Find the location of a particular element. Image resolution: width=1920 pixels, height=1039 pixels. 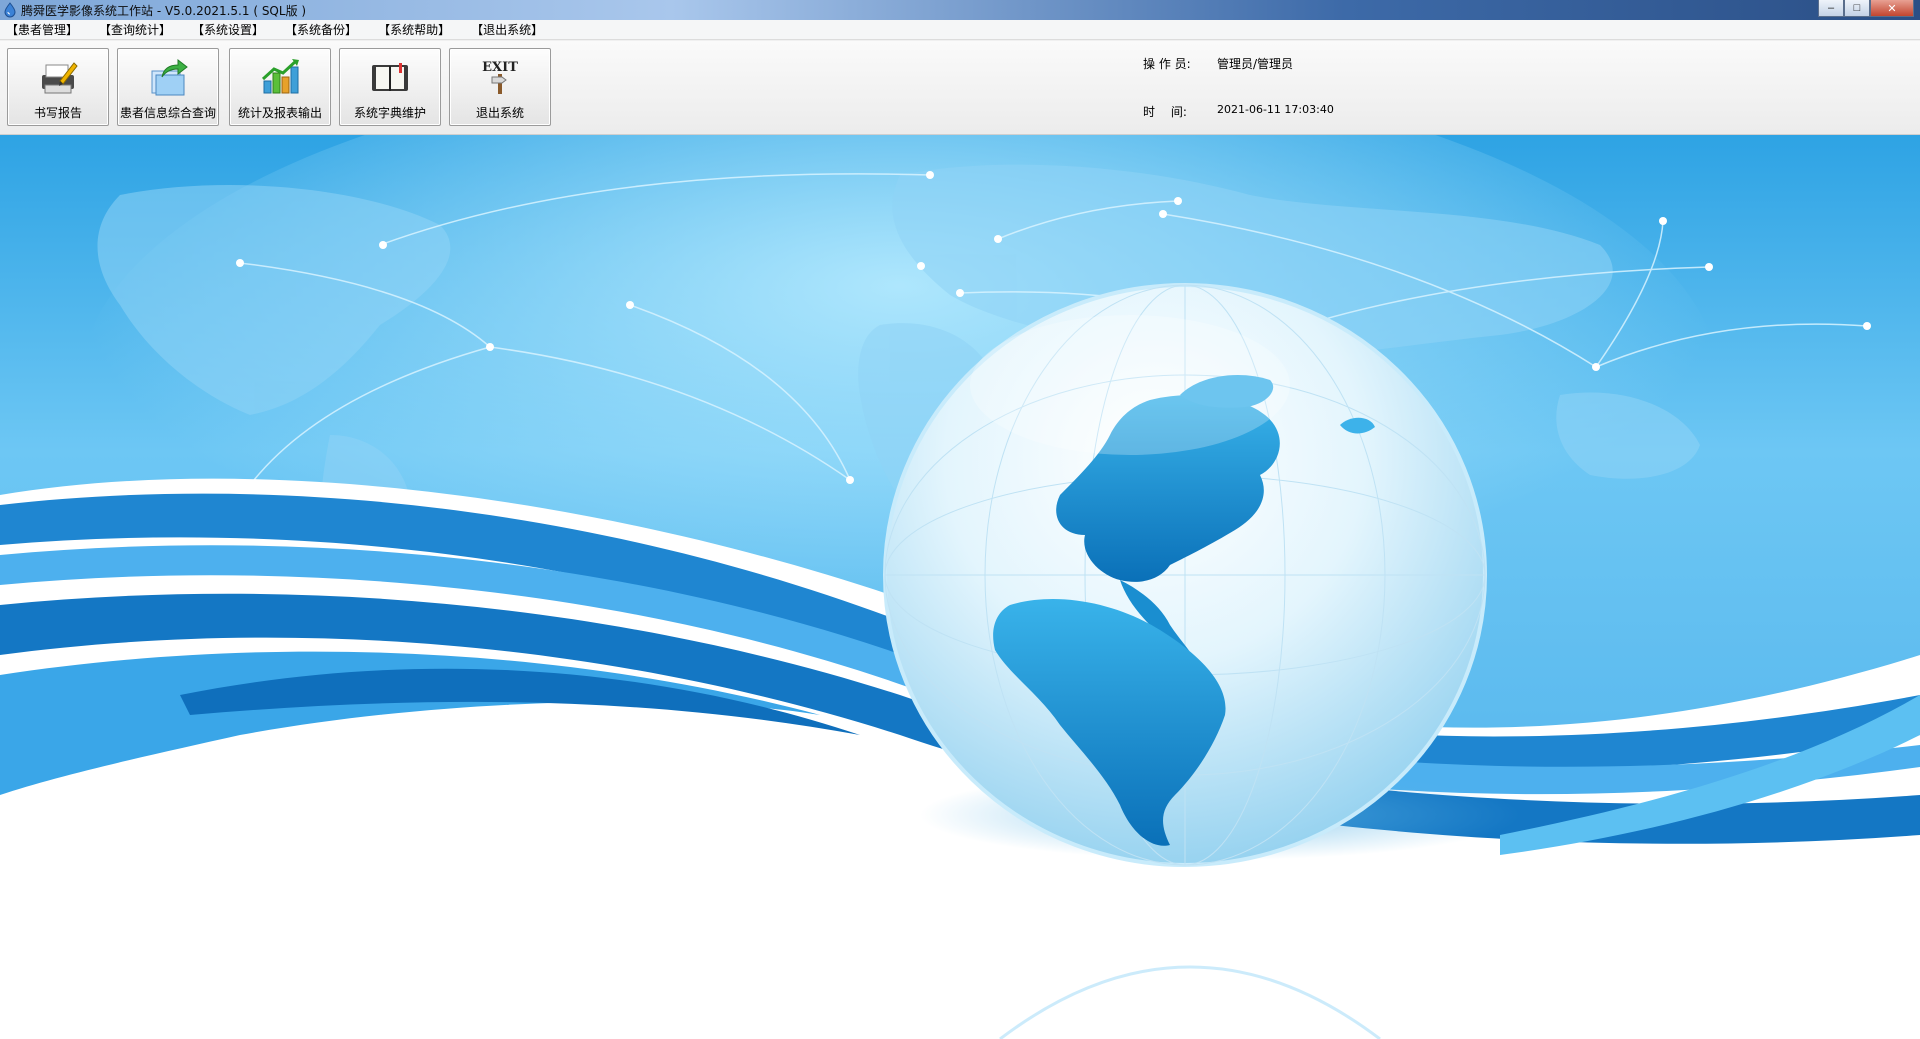

operator-value: 管理员/管理员 is located at coordinates (1255, 64).